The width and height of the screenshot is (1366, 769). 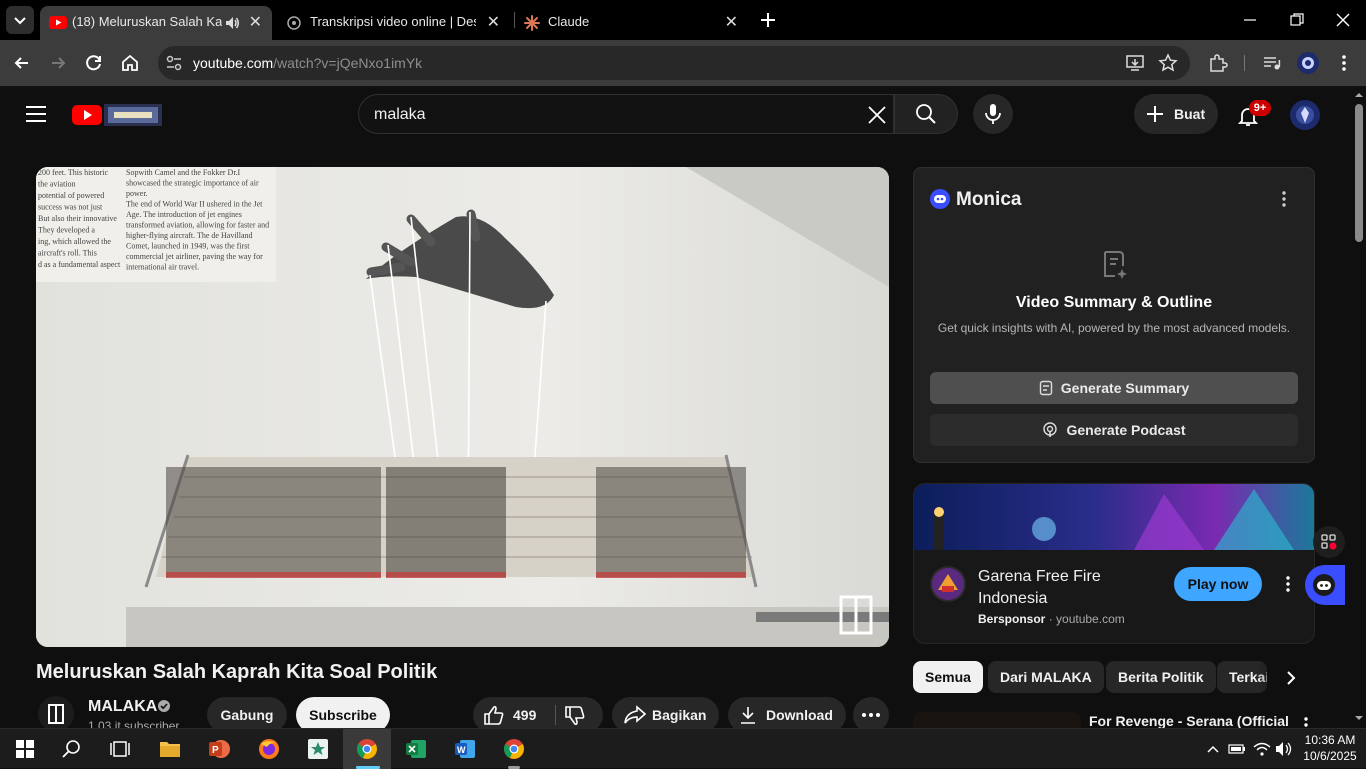 What do you see at coordinates (72, 749) in the screenshot?
I see `taskbar-search-icon` at bounding box center [72, 749].